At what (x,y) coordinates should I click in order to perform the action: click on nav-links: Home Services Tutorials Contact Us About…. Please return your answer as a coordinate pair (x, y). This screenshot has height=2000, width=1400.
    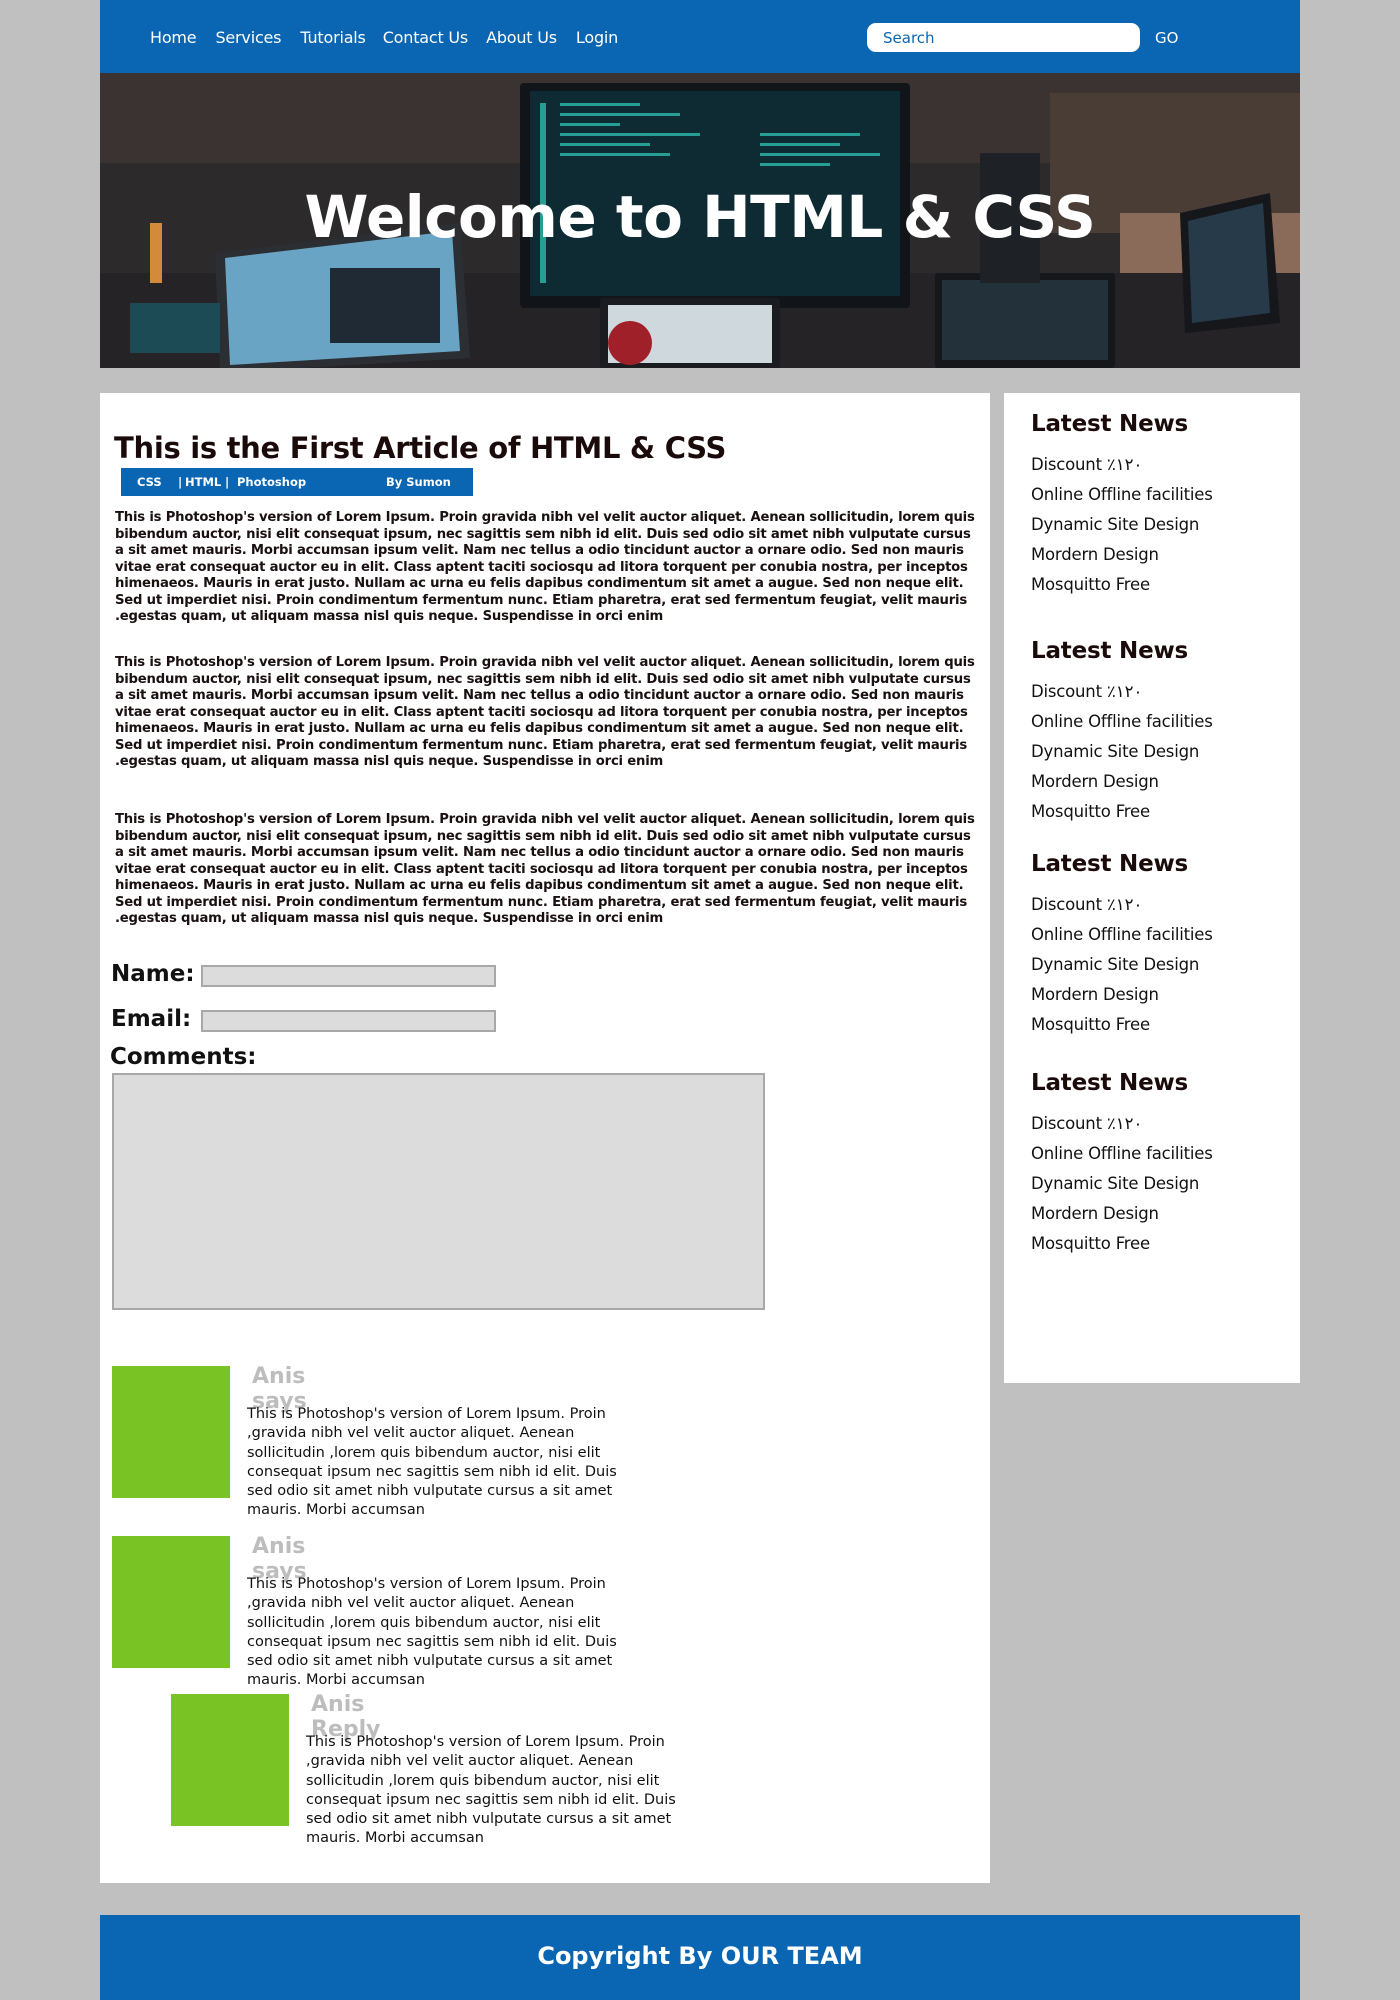
    Looking at the image, I should click on (393, 37).